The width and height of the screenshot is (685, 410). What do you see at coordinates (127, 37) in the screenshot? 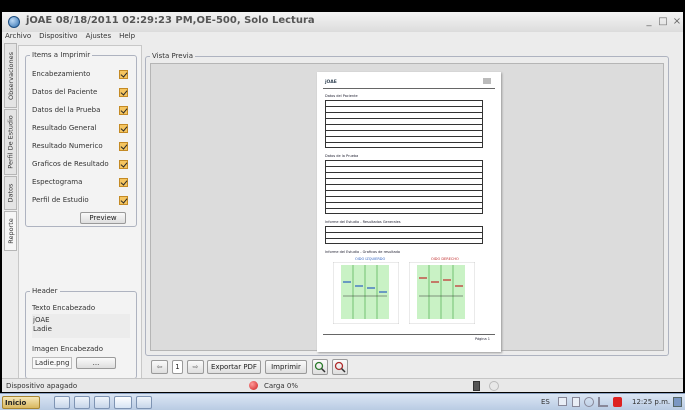
I see `menu-help: Help` at bounding box center [127, 37].